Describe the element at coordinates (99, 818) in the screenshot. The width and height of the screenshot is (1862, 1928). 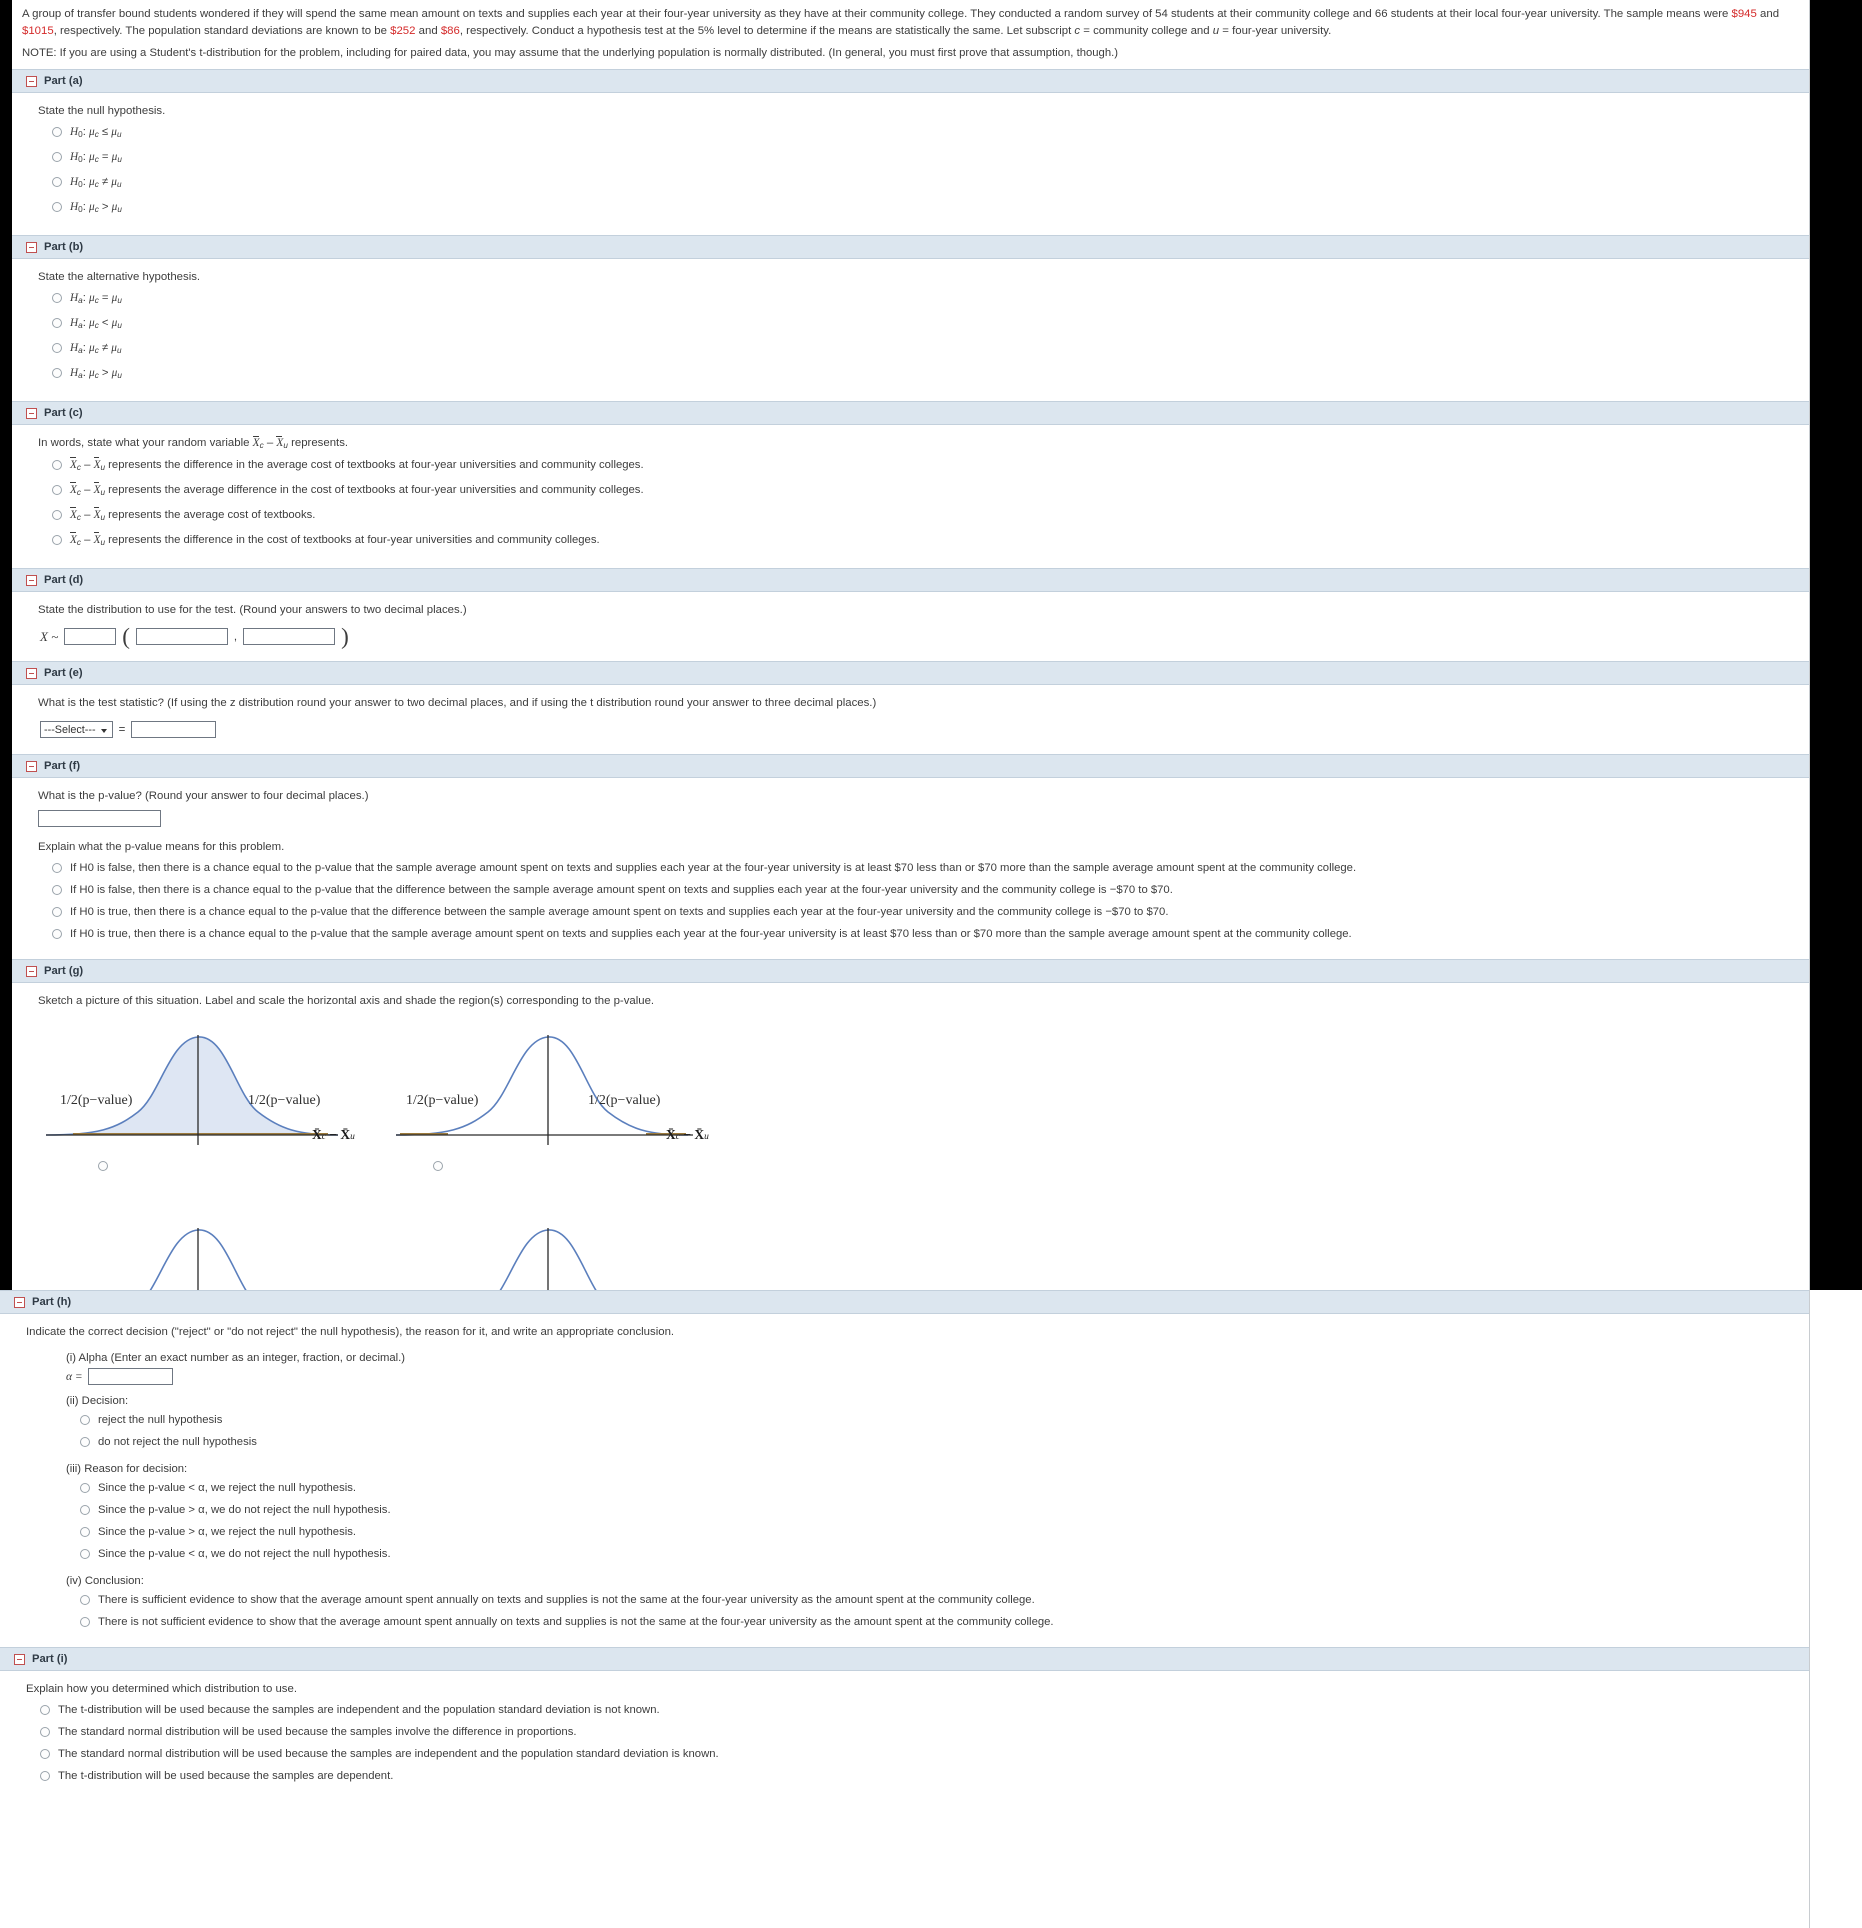
I see `p-value-input` at that location.